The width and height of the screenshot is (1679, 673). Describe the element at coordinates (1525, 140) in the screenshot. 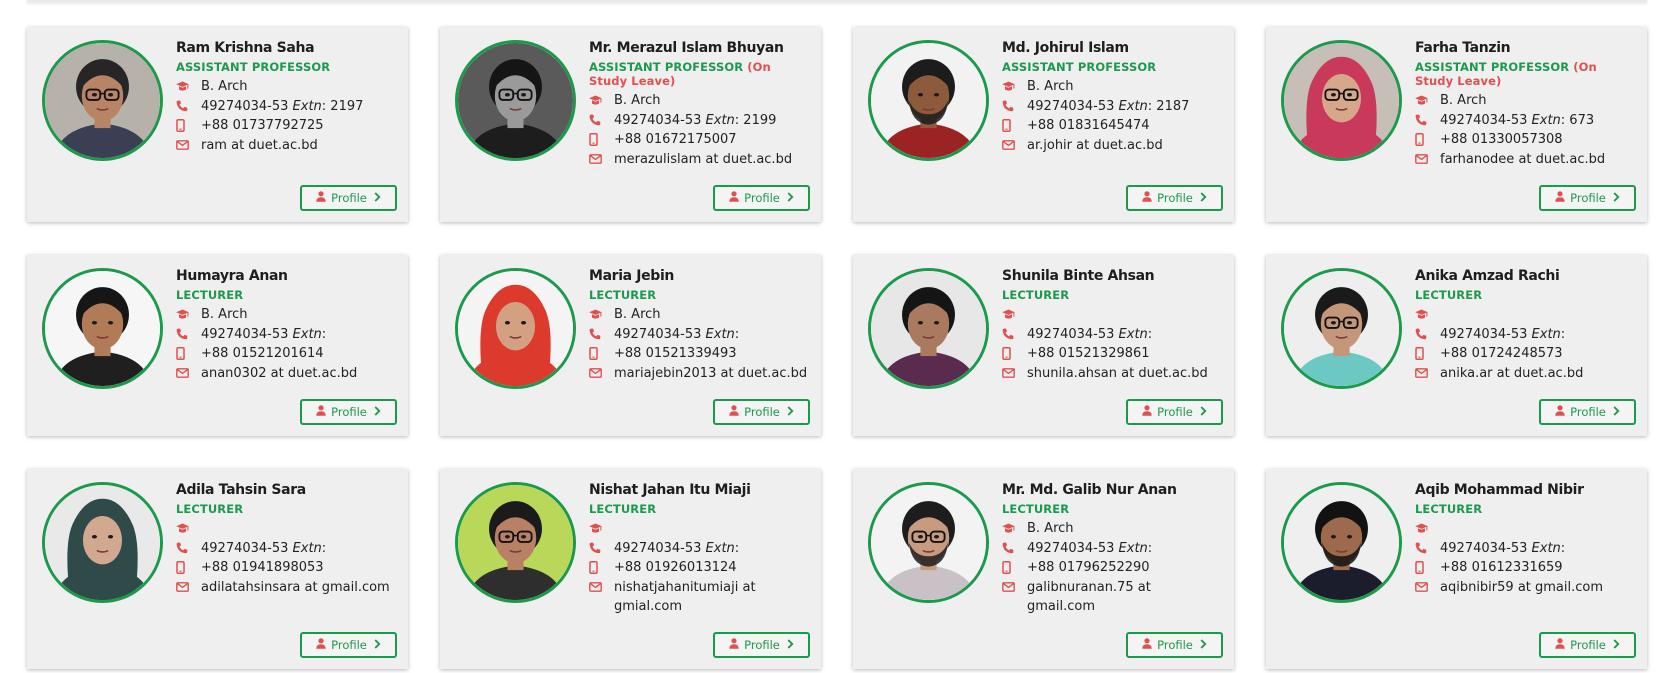

I see `mobile-row: +88 01330057308` at that location.